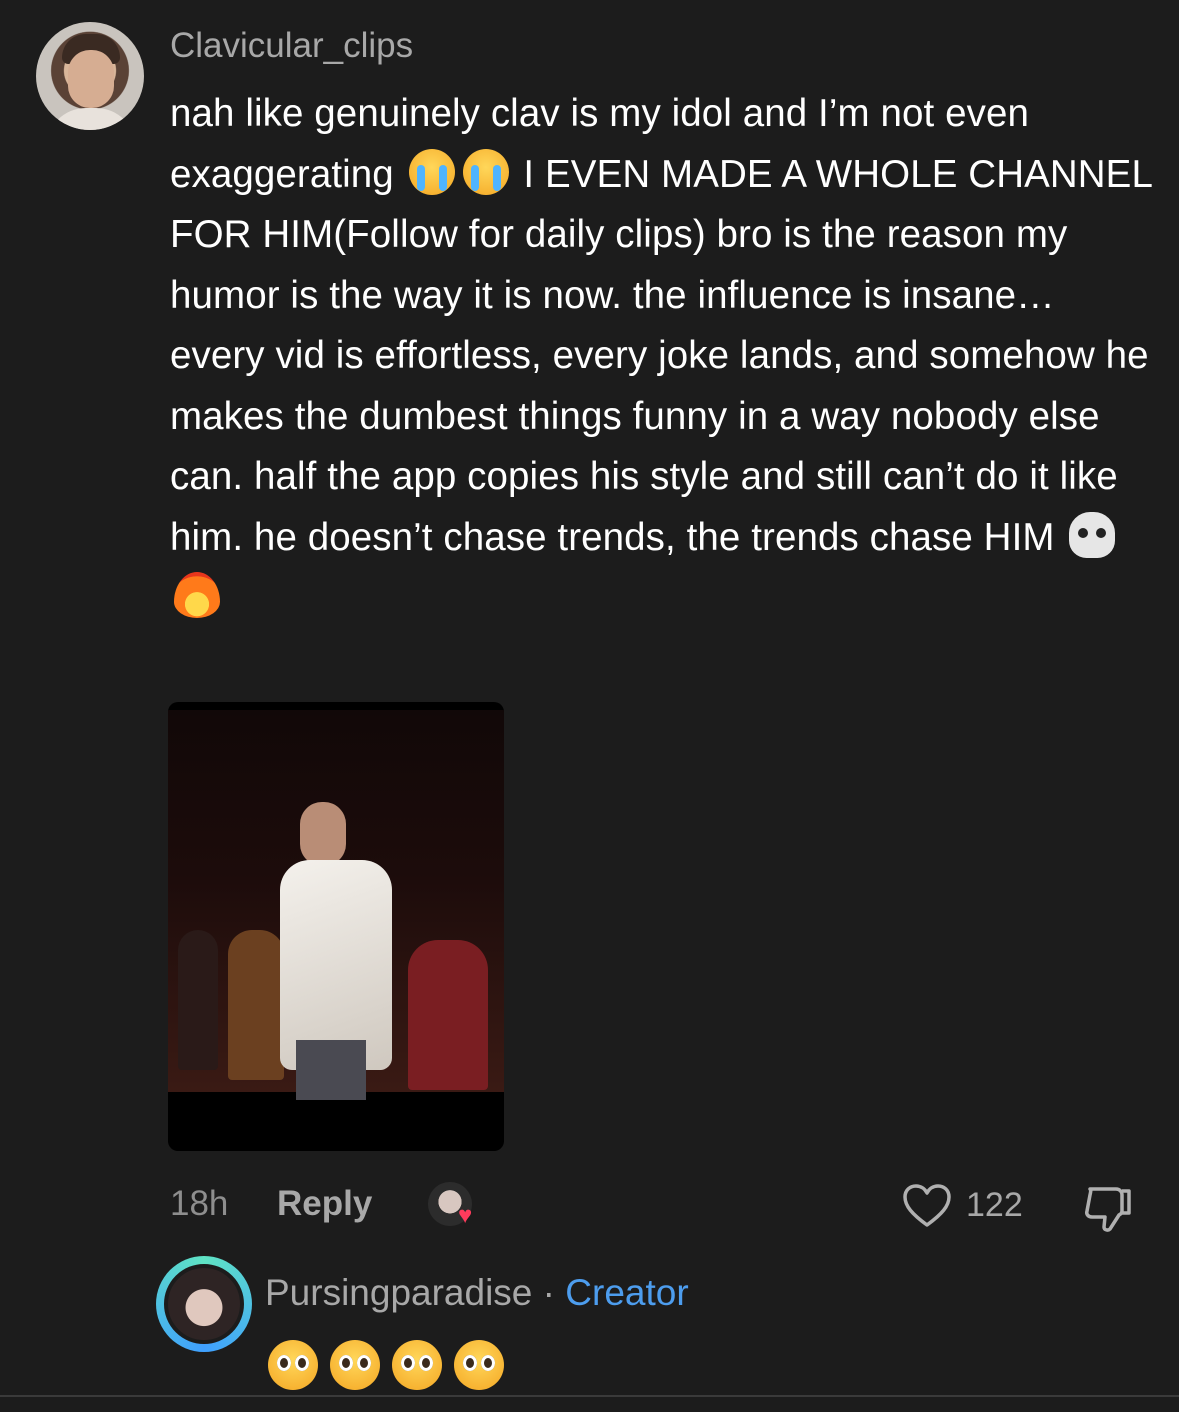  I want to click on model-head, so click(323, 834).